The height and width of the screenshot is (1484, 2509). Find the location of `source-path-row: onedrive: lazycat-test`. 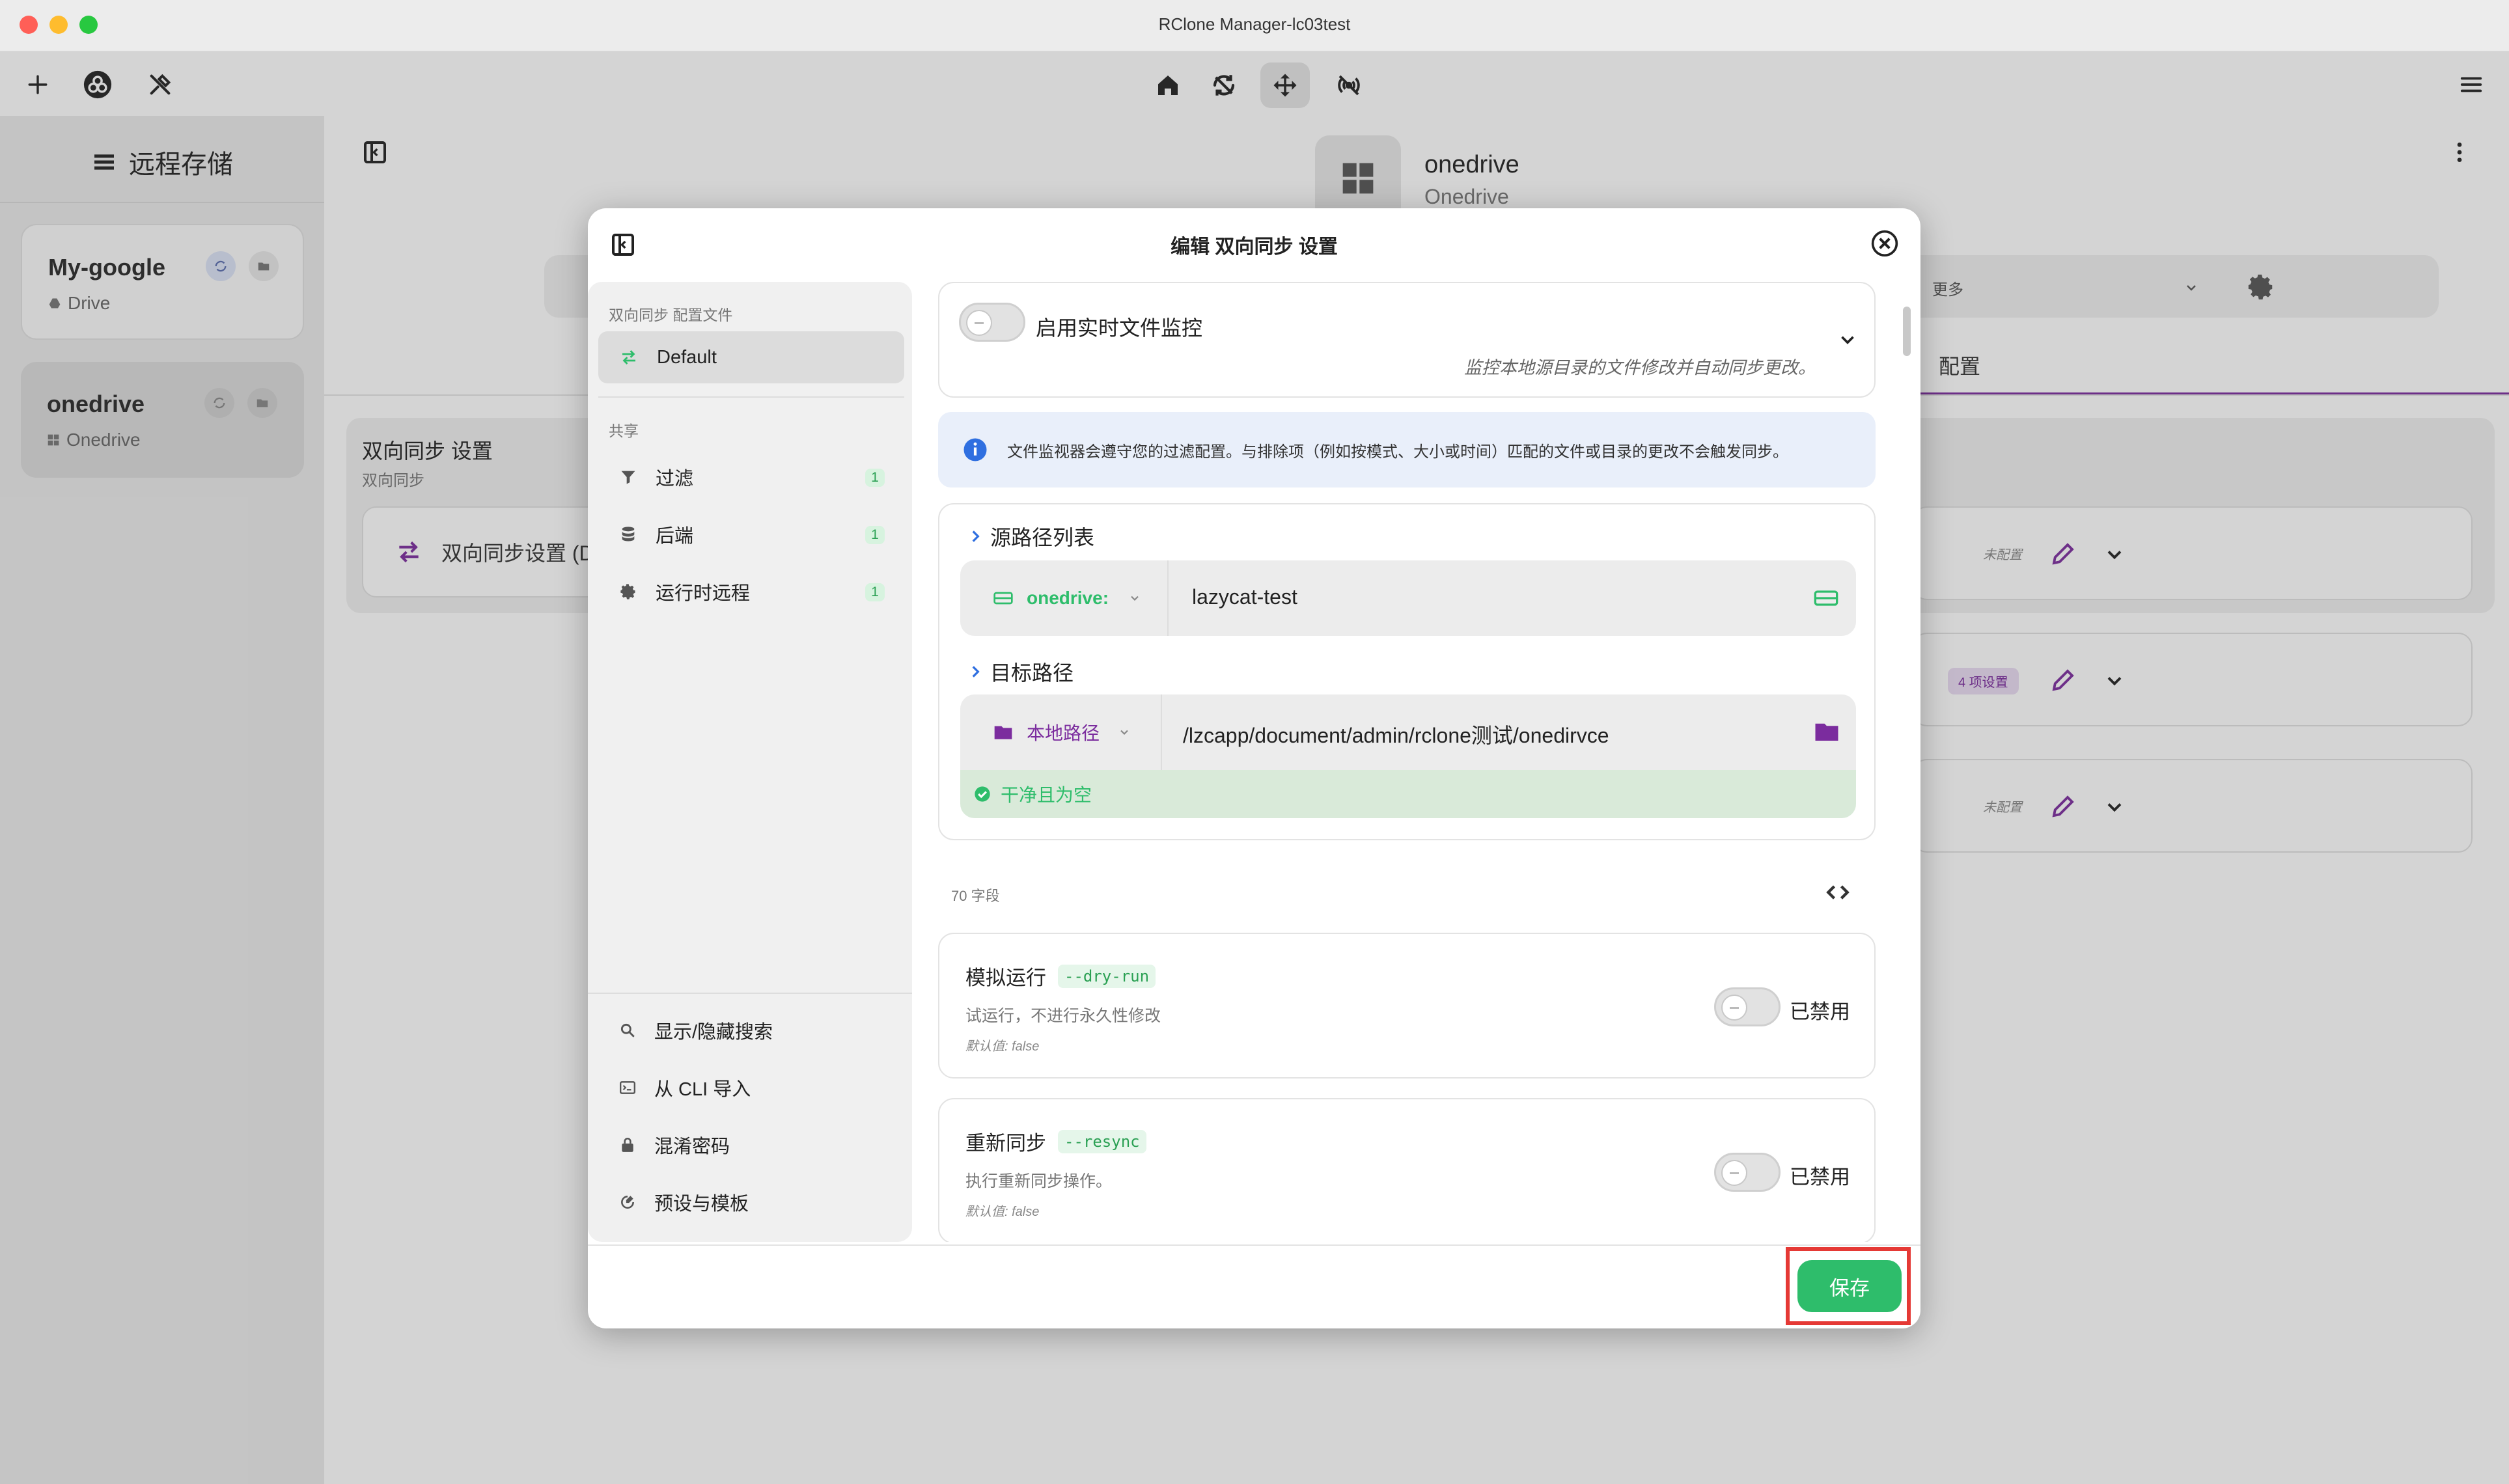

source-path-row: onedrive: lazycat-test is located at coordinates (1408, 598).